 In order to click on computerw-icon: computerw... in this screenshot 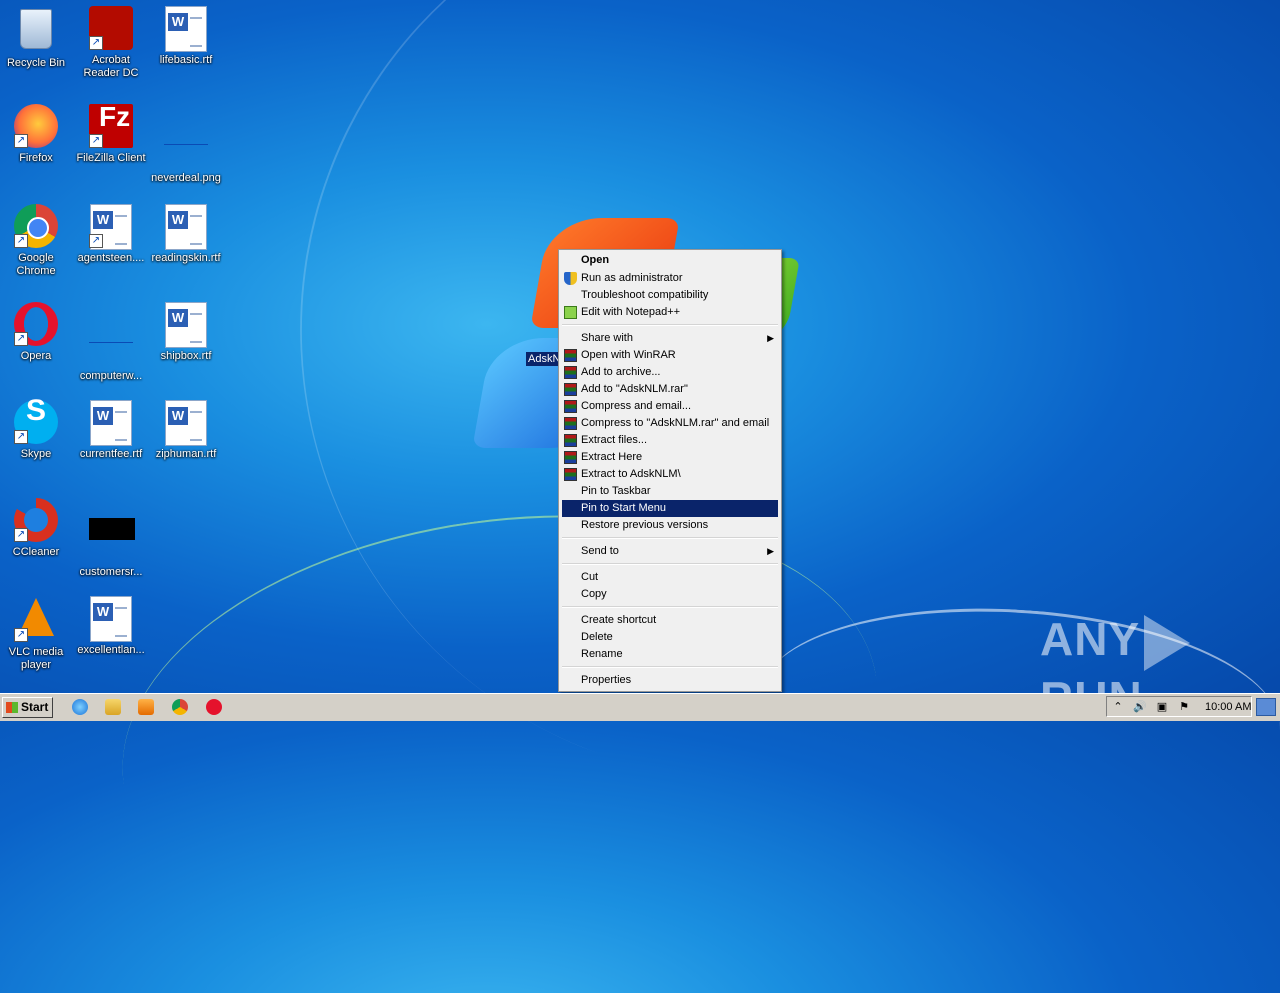, I will do `click(111, 342)`.